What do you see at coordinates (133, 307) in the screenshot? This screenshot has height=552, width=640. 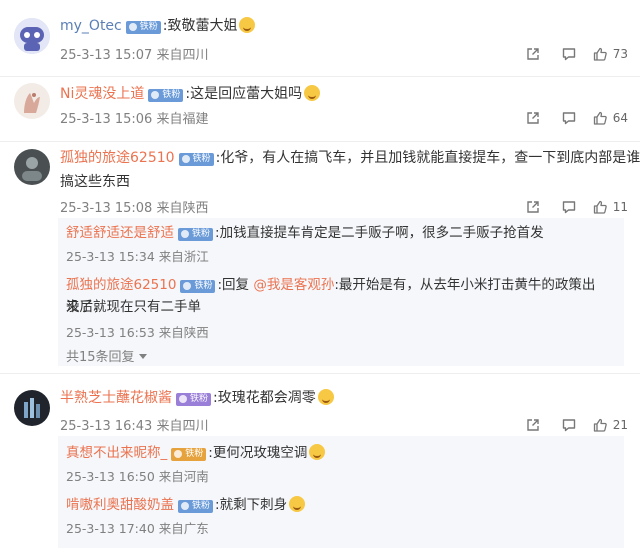 I see `reply-text-continued: 没了，现在只有二手单` at bounding box center [133, 307].